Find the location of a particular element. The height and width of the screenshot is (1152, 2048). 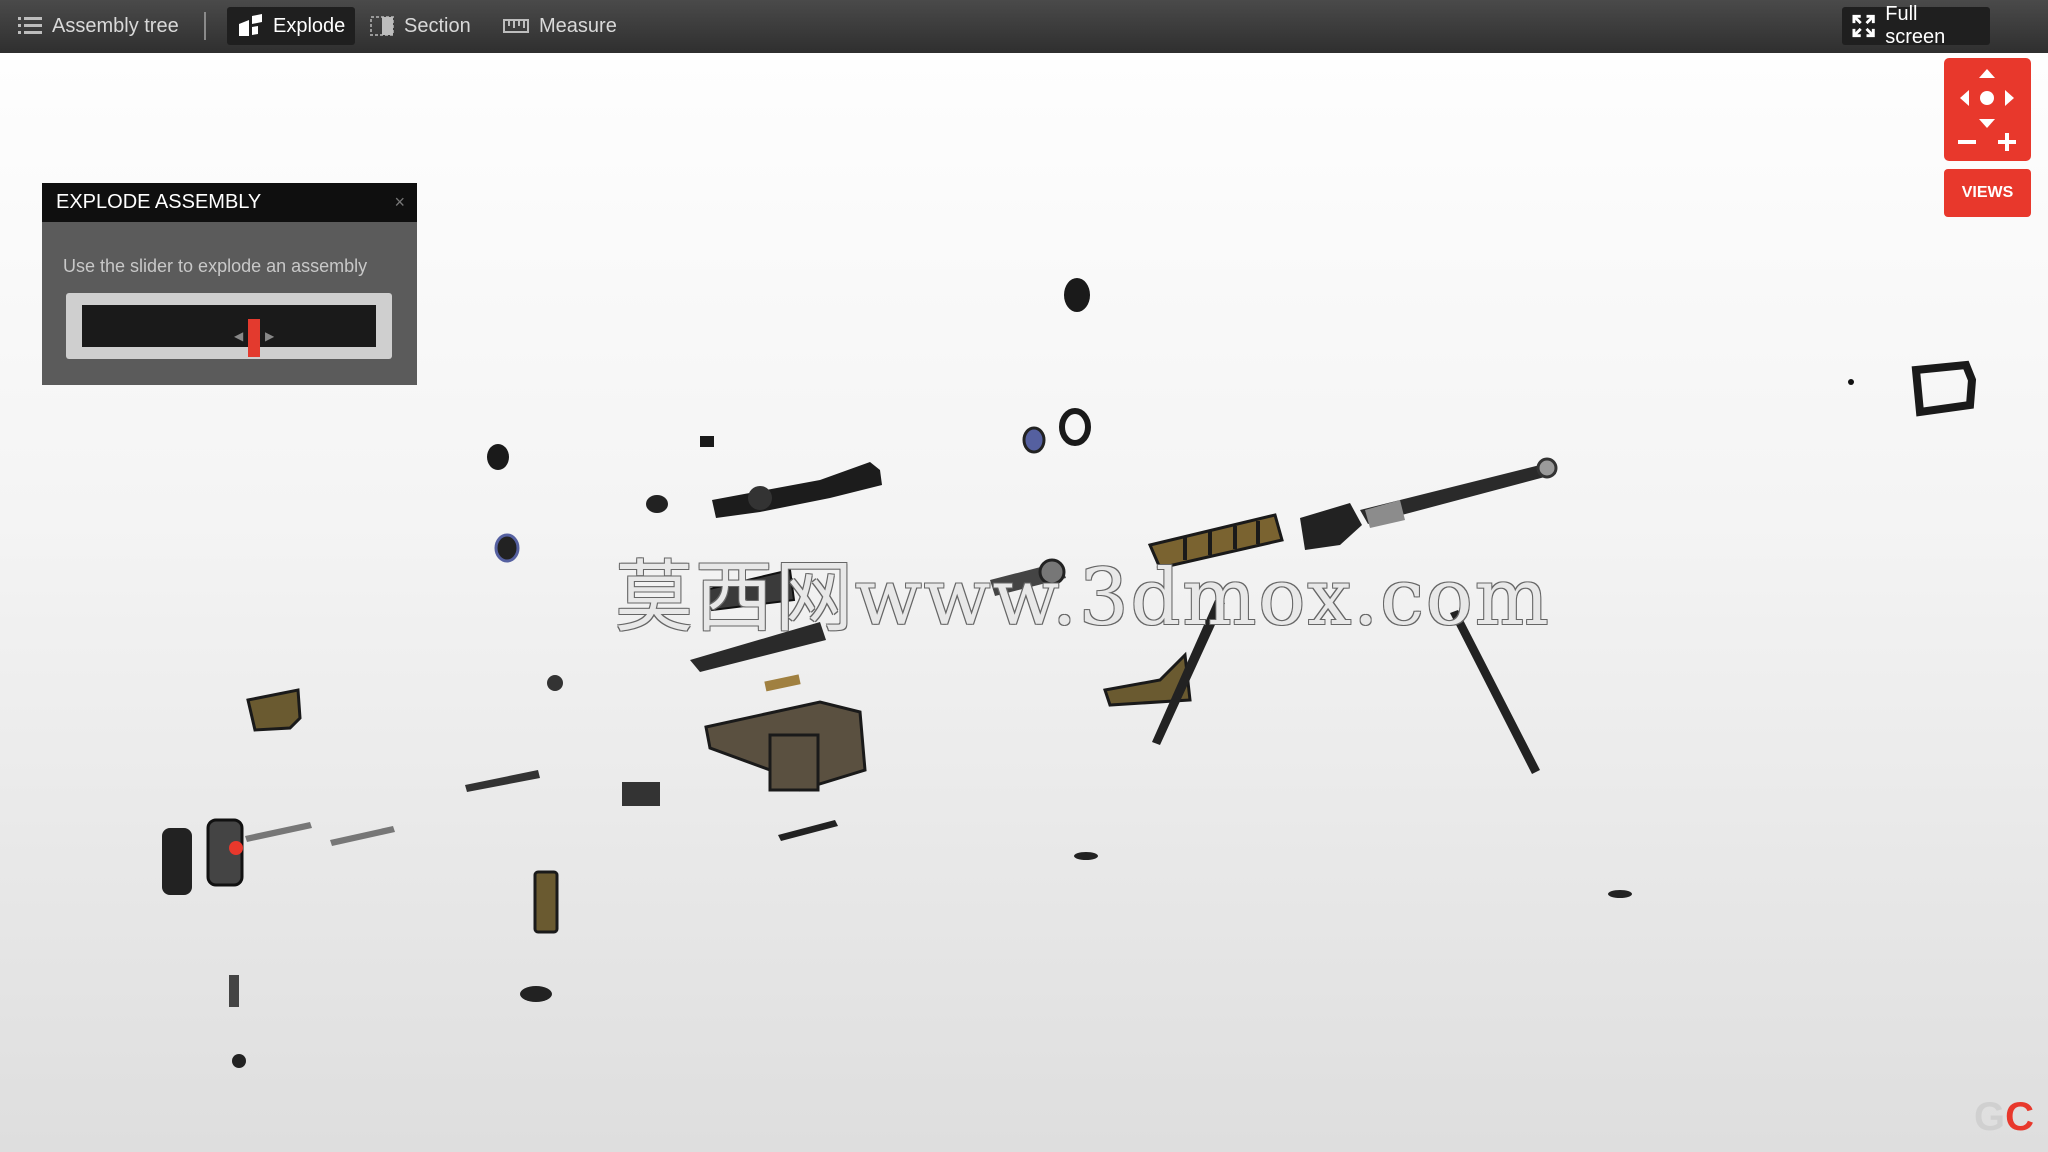

pan-arrows-icon is located at coordinates (1987, 109).